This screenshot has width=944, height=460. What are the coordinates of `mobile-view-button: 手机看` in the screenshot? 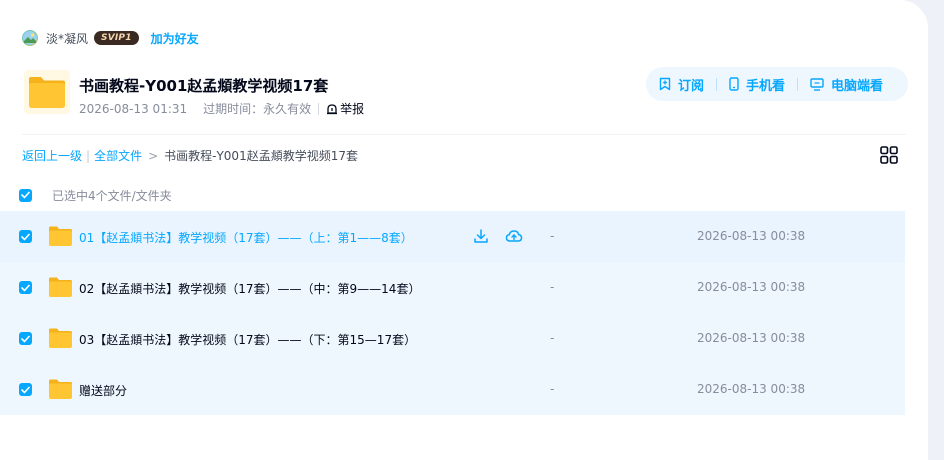 It's located at (757, 84).